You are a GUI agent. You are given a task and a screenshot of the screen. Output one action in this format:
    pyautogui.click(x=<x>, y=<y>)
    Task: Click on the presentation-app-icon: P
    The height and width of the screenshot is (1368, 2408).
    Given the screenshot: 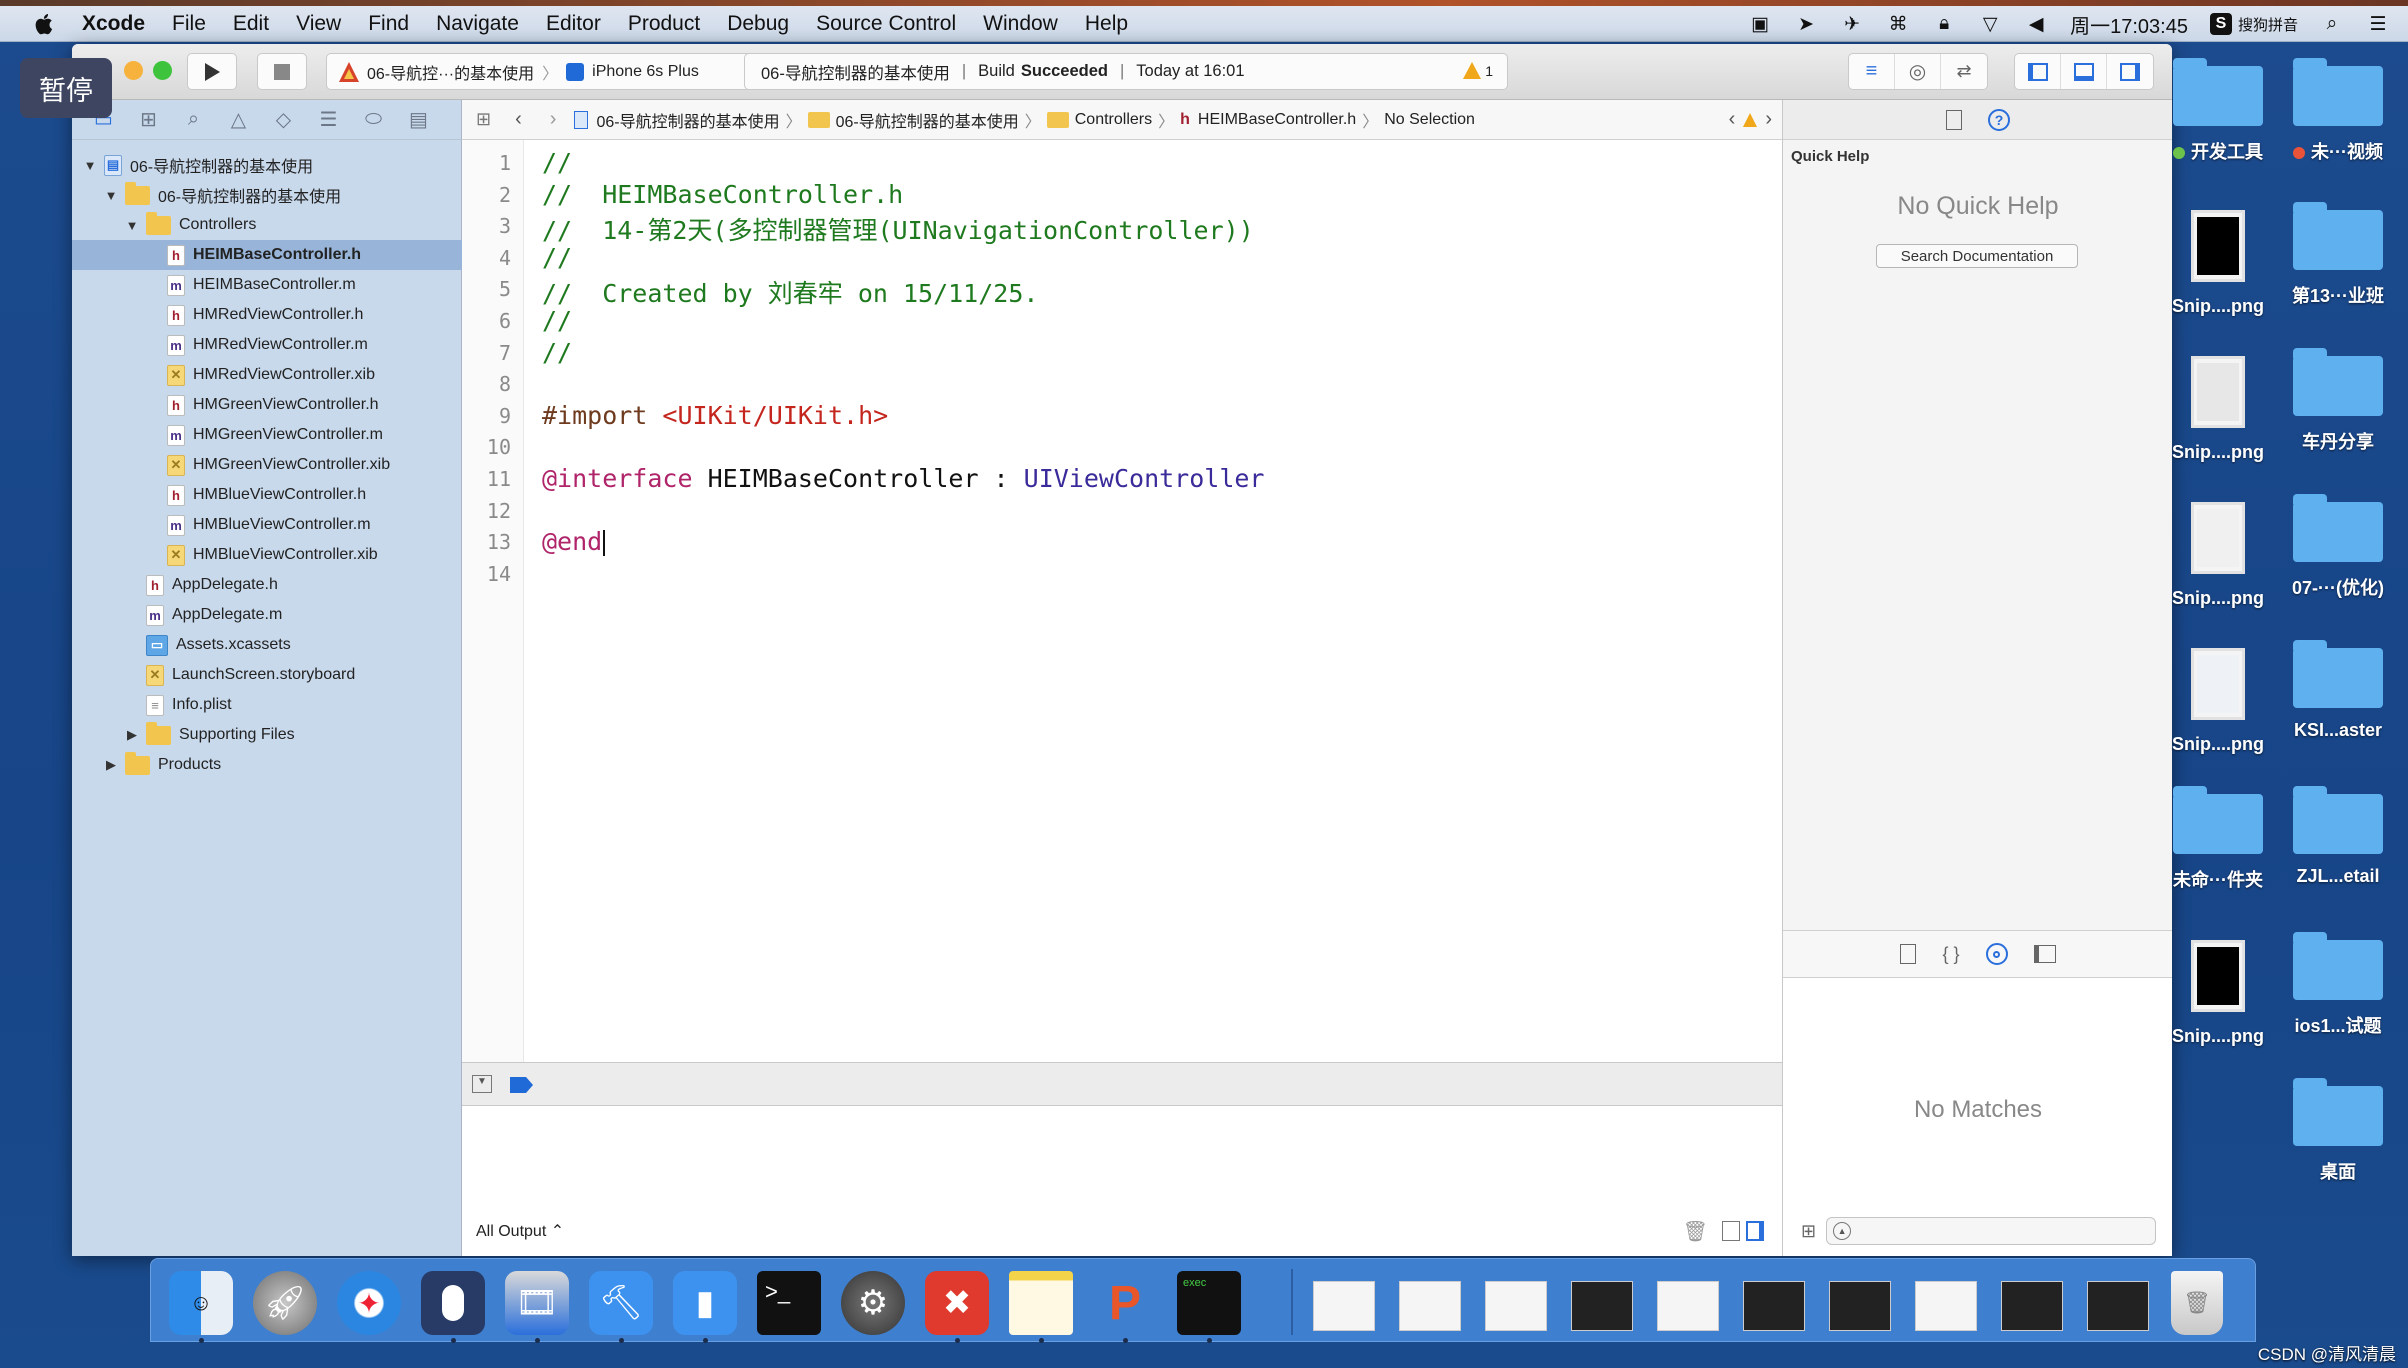 What is the action you would take?
    pyautogui.click(x=1125, y=1303)
    